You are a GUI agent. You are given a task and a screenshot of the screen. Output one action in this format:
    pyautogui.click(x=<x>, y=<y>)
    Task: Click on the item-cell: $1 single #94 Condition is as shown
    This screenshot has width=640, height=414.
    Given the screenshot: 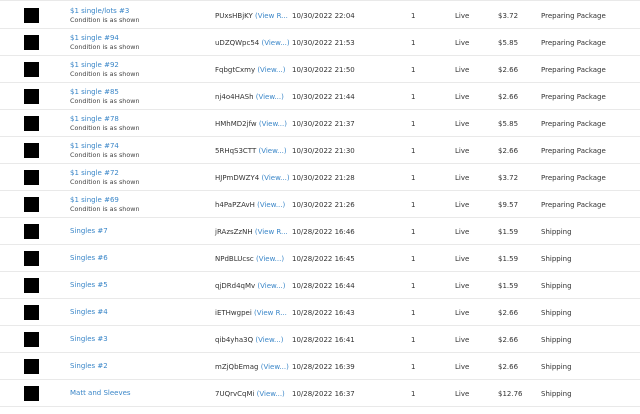 What is the action you would take?
    pyautogui.click(x=137, y=42)
    